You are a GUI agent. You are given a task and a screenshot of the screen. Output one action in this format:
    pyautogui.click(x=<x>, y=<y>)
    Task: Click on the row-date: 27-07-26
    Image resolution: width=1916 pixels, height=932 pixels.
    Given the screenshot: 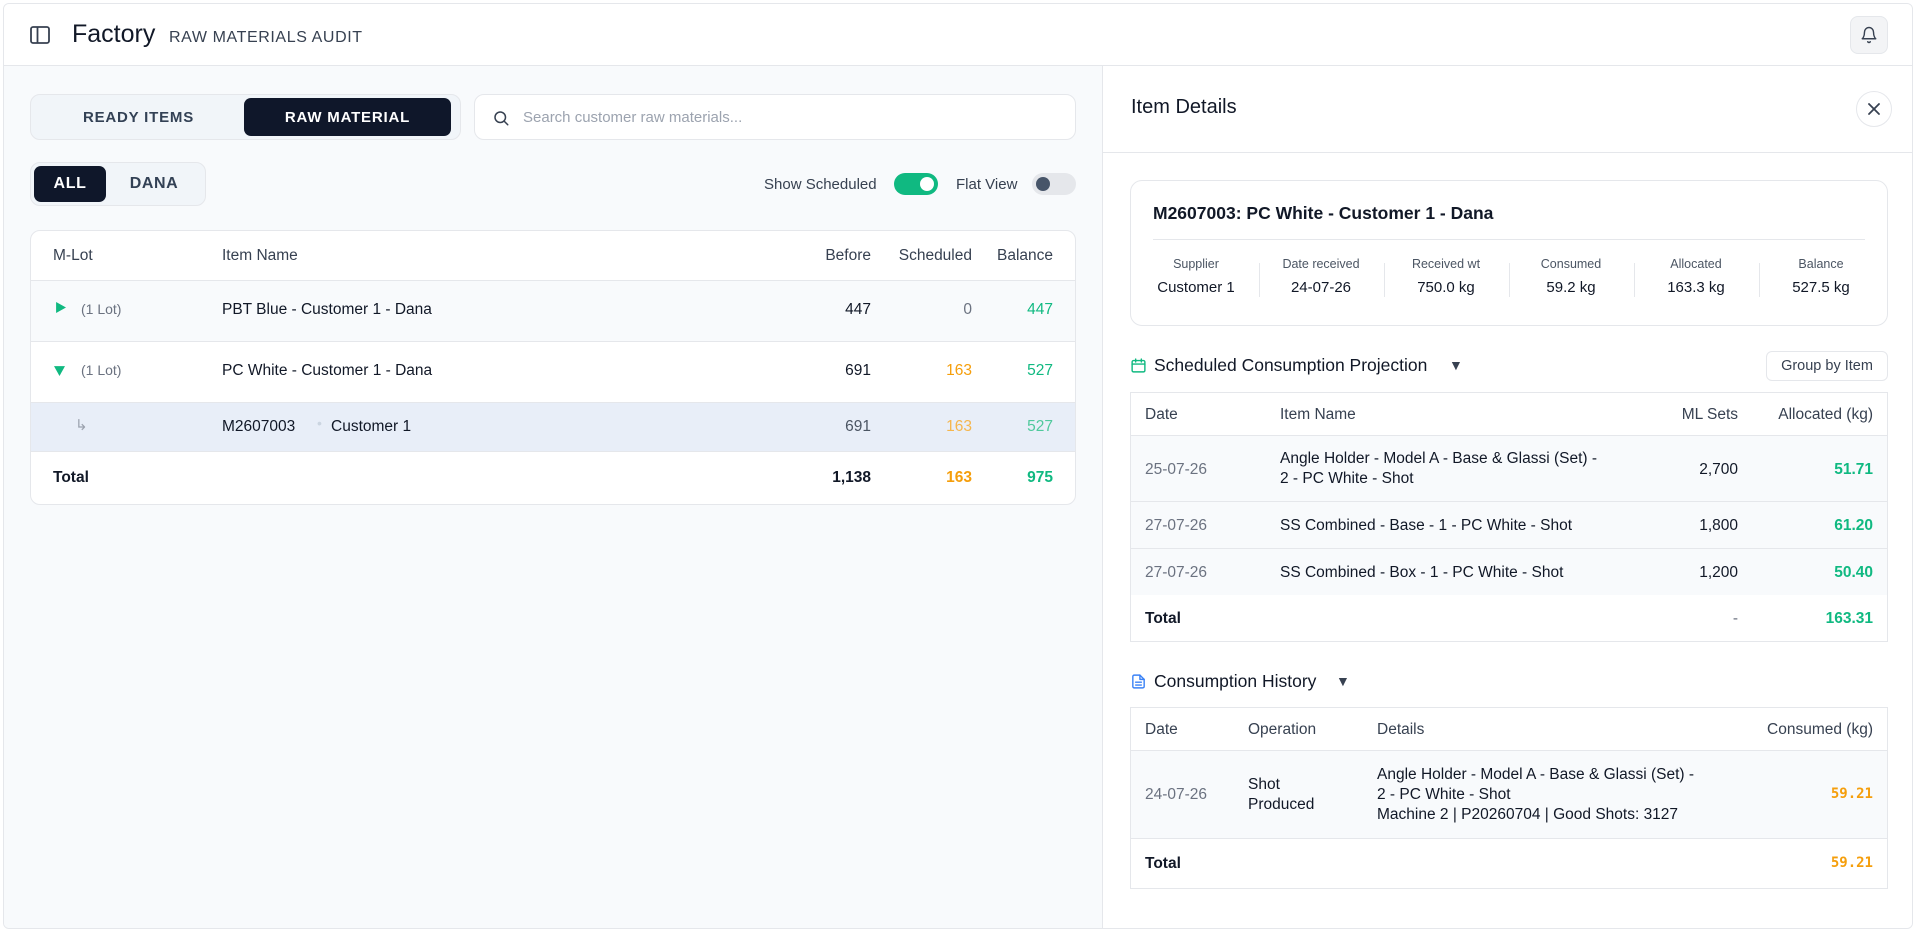 What is the action you would take?
    pyautogui.click(x=1176, y=572)
    